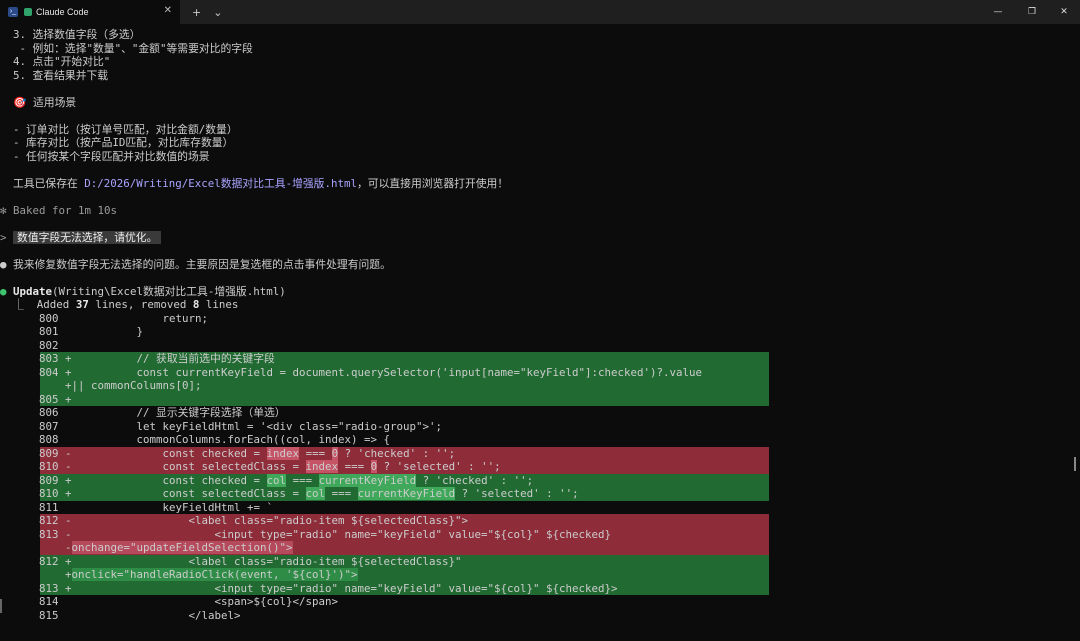  Describe the element at coordinates (1, 606) in the screenshot. I see `text-cursor` at that location.